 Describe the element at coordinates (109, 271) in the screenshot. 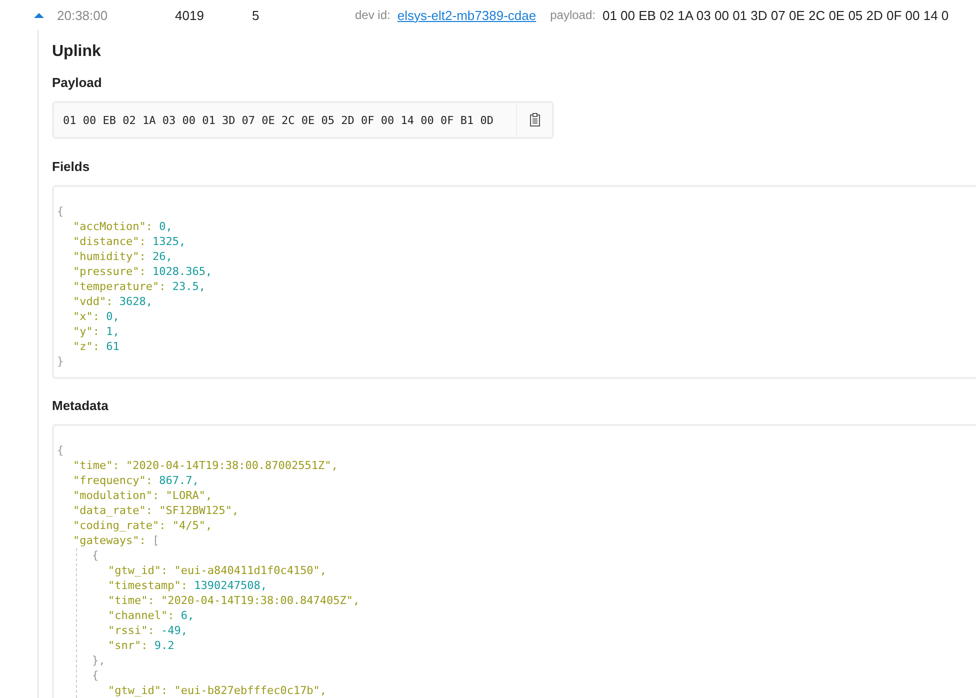

I see `json-key: "pressure":` at that location.